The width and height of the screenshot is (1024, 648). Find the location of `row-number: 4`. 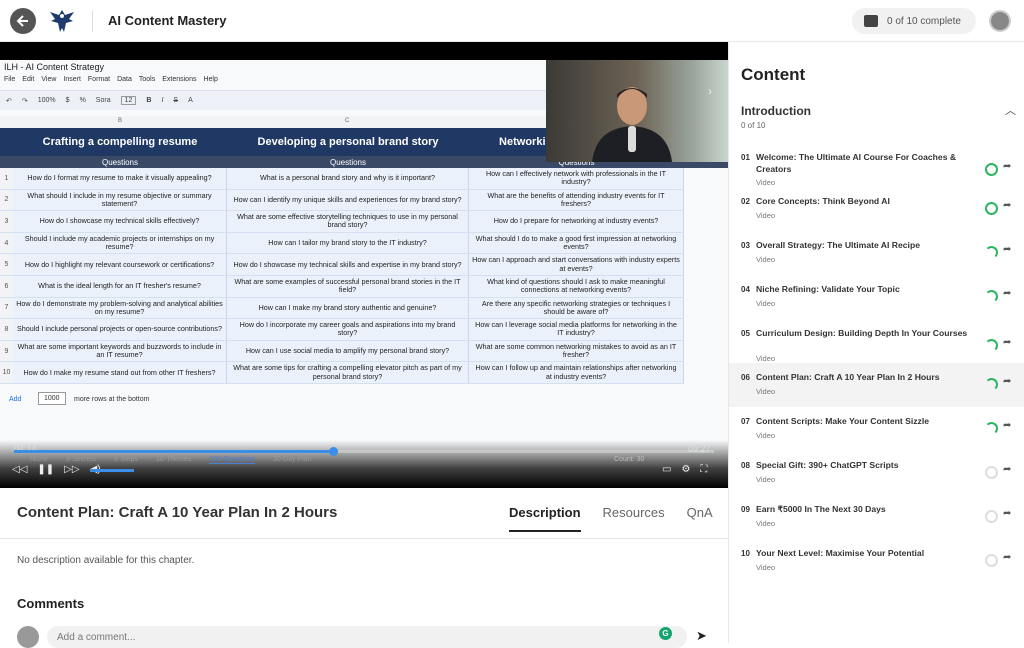

row-number: 4 is located at coordinates (6, 243).